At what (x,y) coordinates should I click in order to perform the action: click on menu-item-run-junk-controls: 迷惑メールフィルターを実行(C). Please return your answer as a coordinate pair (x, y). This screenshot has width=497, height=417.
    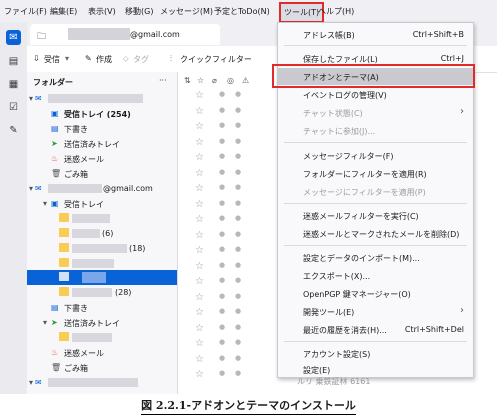
    Looking at the image, I should click on (375, 215).